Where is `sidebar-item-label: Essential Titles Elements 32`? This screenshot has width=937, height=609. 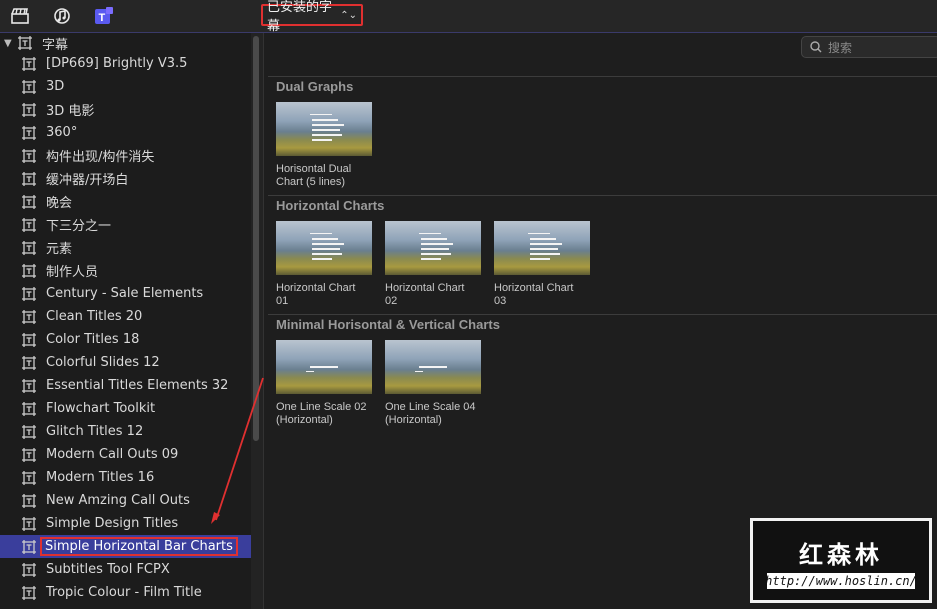 sidebar-item-label: Essential Titles Elements 32 is located at coordinates (137, 385).